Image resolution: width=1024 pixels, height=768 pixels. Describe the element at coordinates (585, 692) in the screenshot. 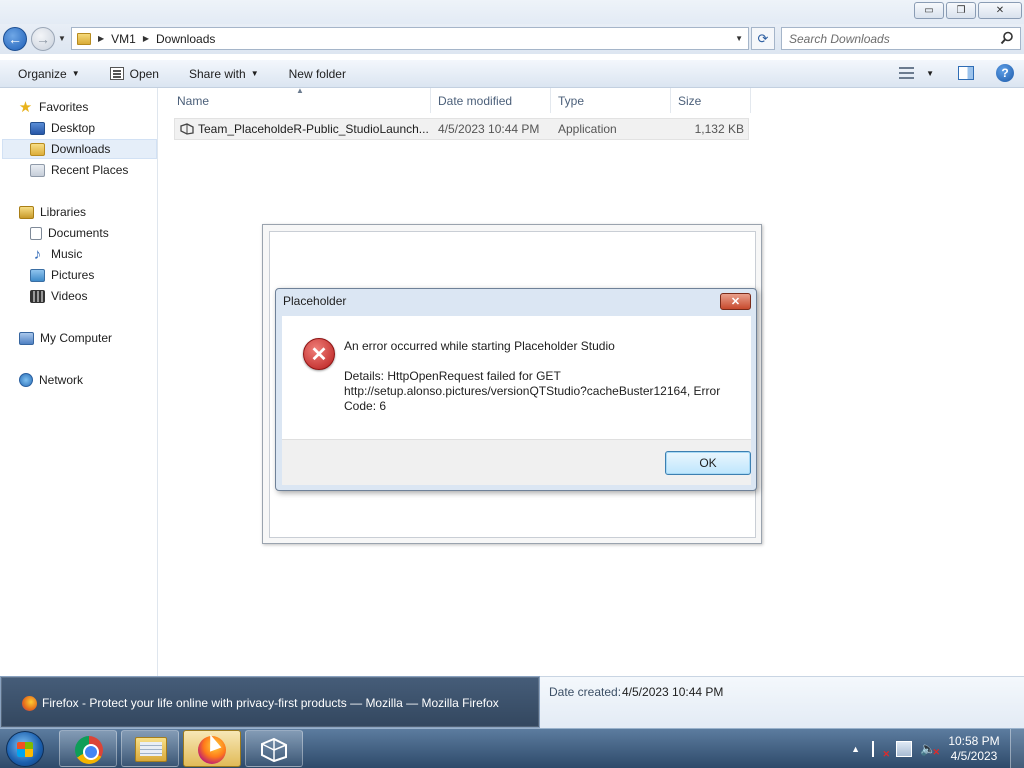

I see `date-created-label: Date created:` at that location.